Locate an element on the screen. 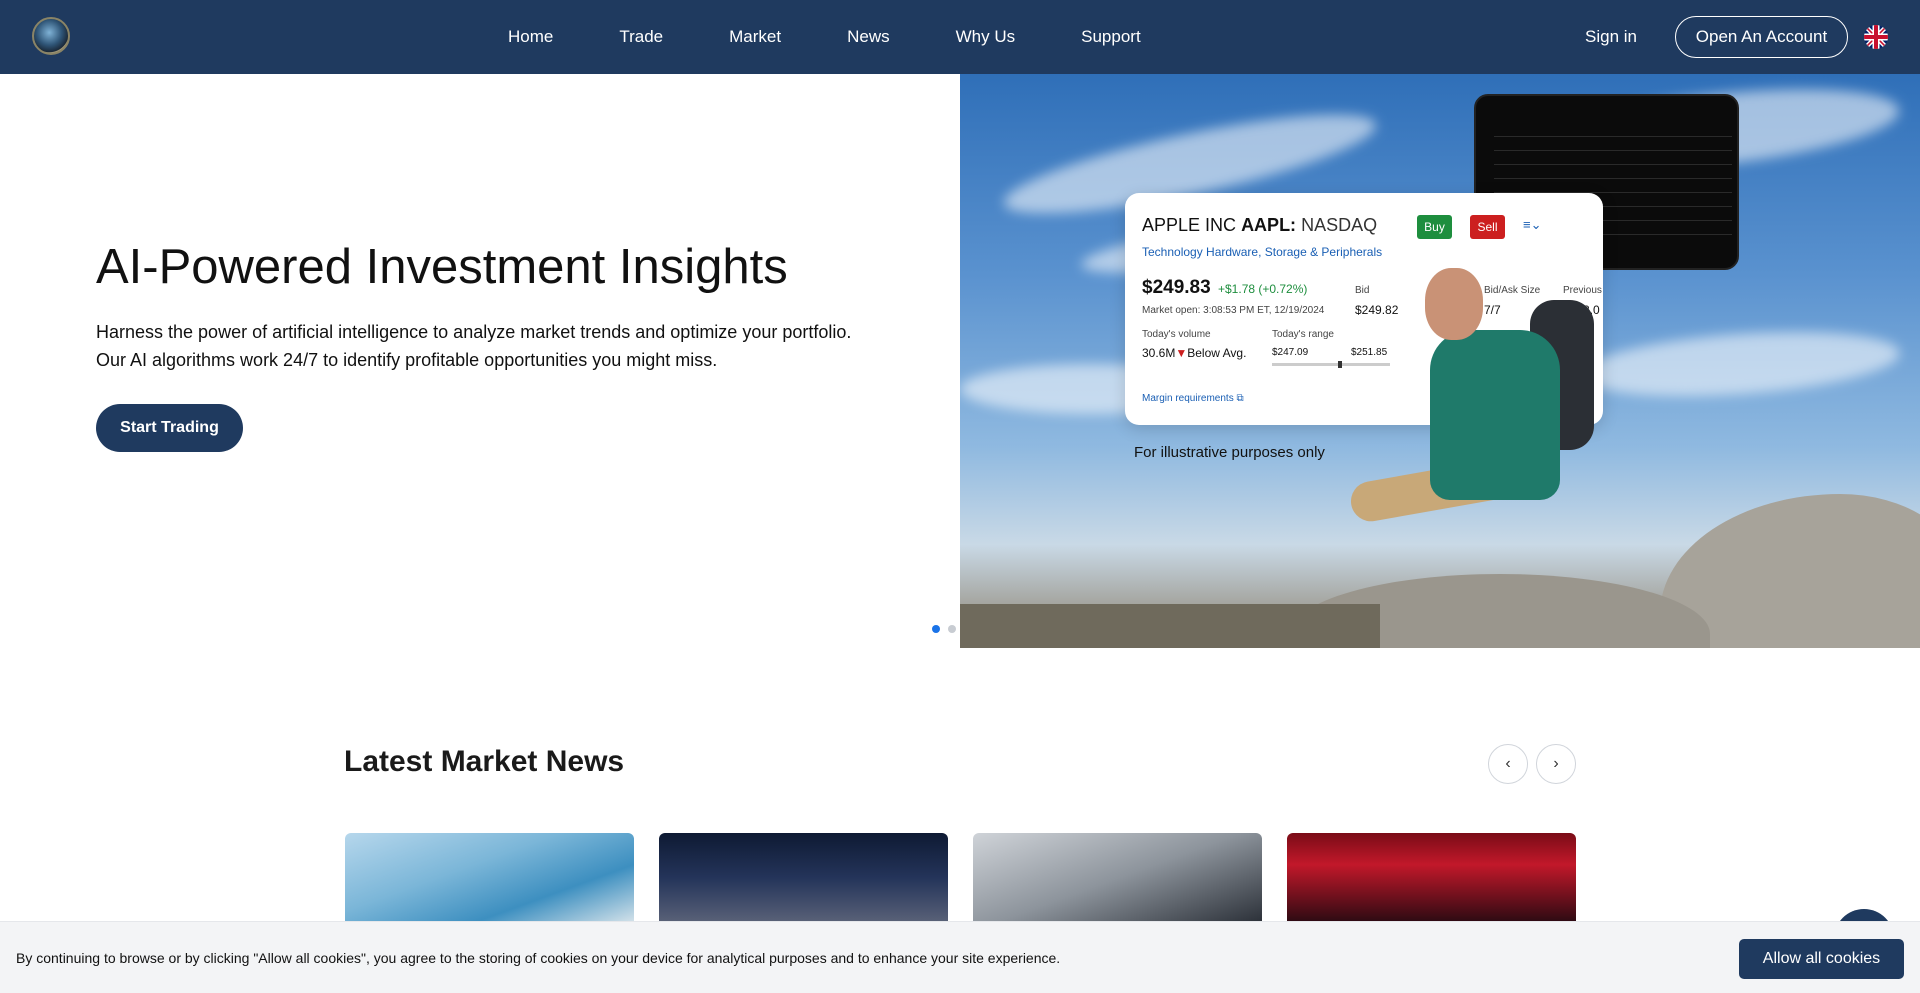 This screenshot has width=1920, height=993. range-low: $247.09 is located at coordinates (1290, 352).